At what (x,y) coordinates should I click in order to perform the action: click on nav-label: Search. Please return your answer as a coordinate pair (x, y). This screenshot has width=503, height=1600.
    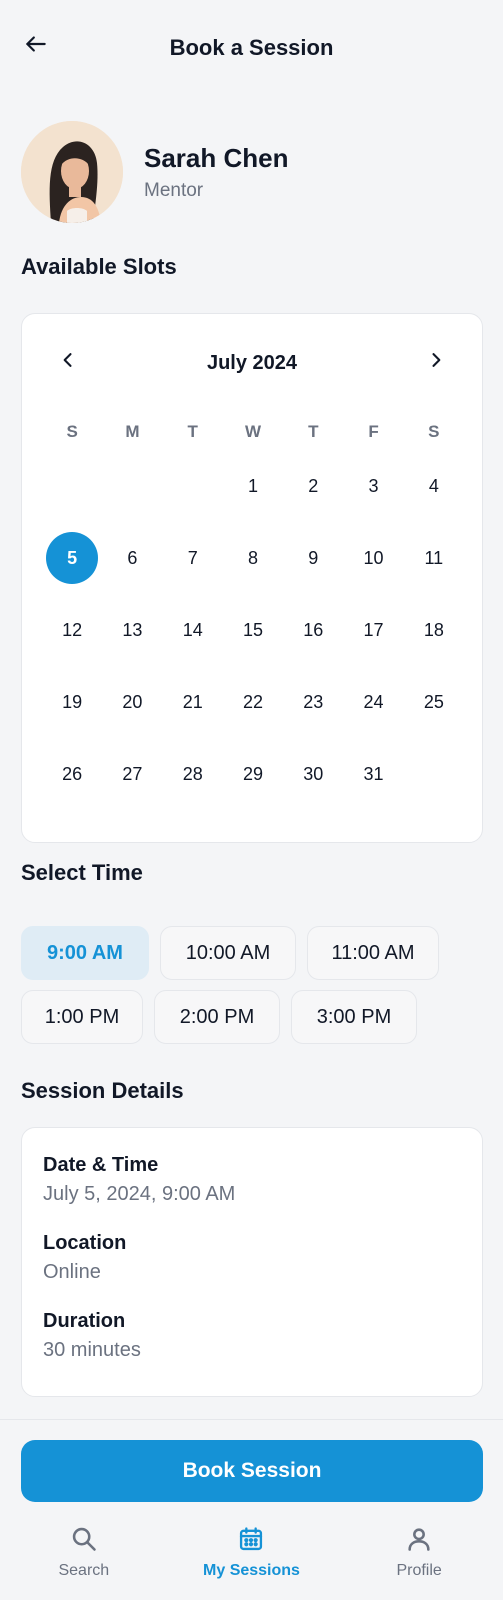
    Looking at the image, I should click on (84, 1570).